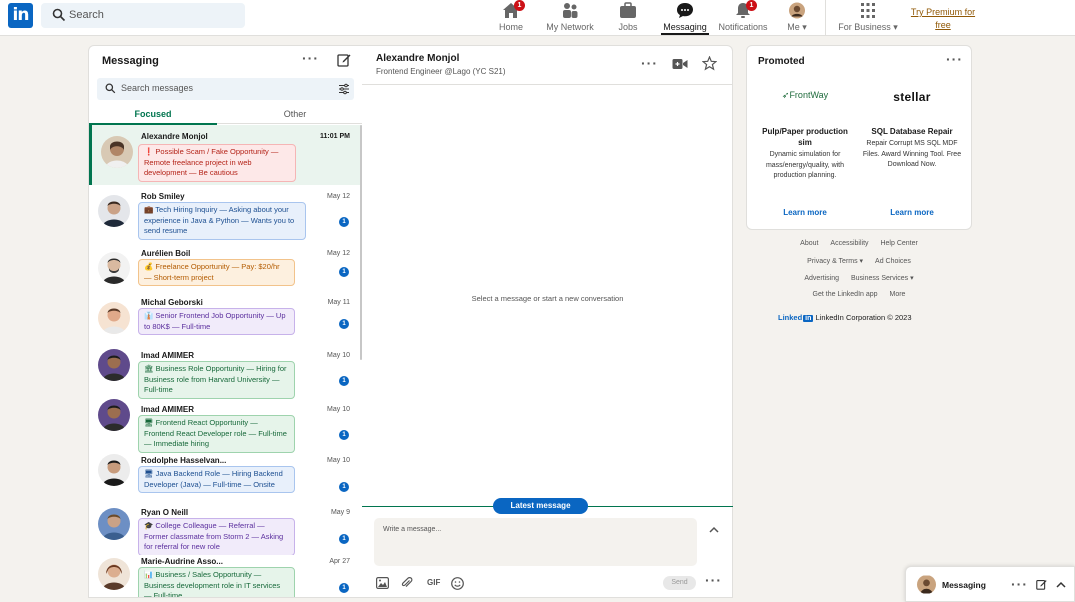 Image resolution: width=1075 pixels, height=602 pixels. What do you see at coordinates (510, 27) in the screenshot?
I see `nav-home-label: Home` at bounding box center [510, 27].